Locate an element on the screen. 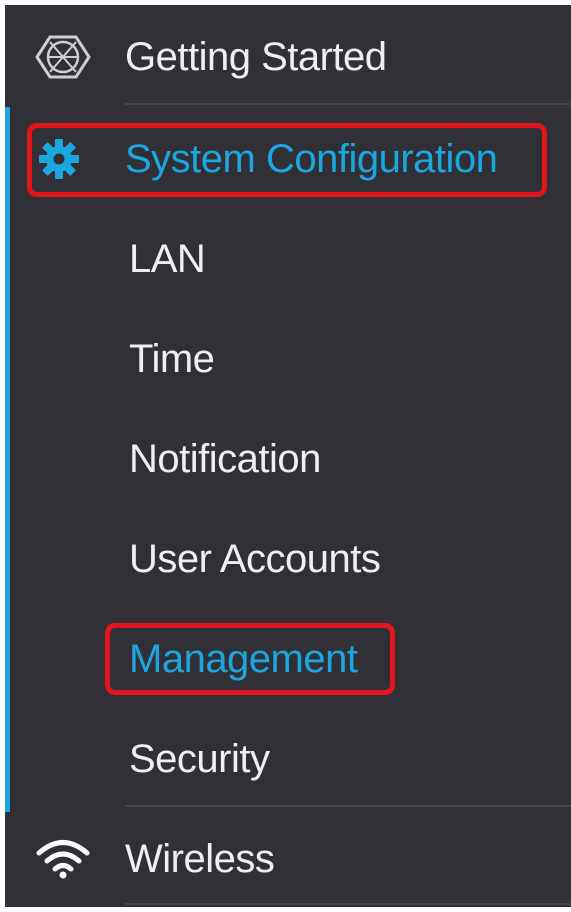  nav-subitem-user-accounts: User Accounts is located at coordinates (288, 559).